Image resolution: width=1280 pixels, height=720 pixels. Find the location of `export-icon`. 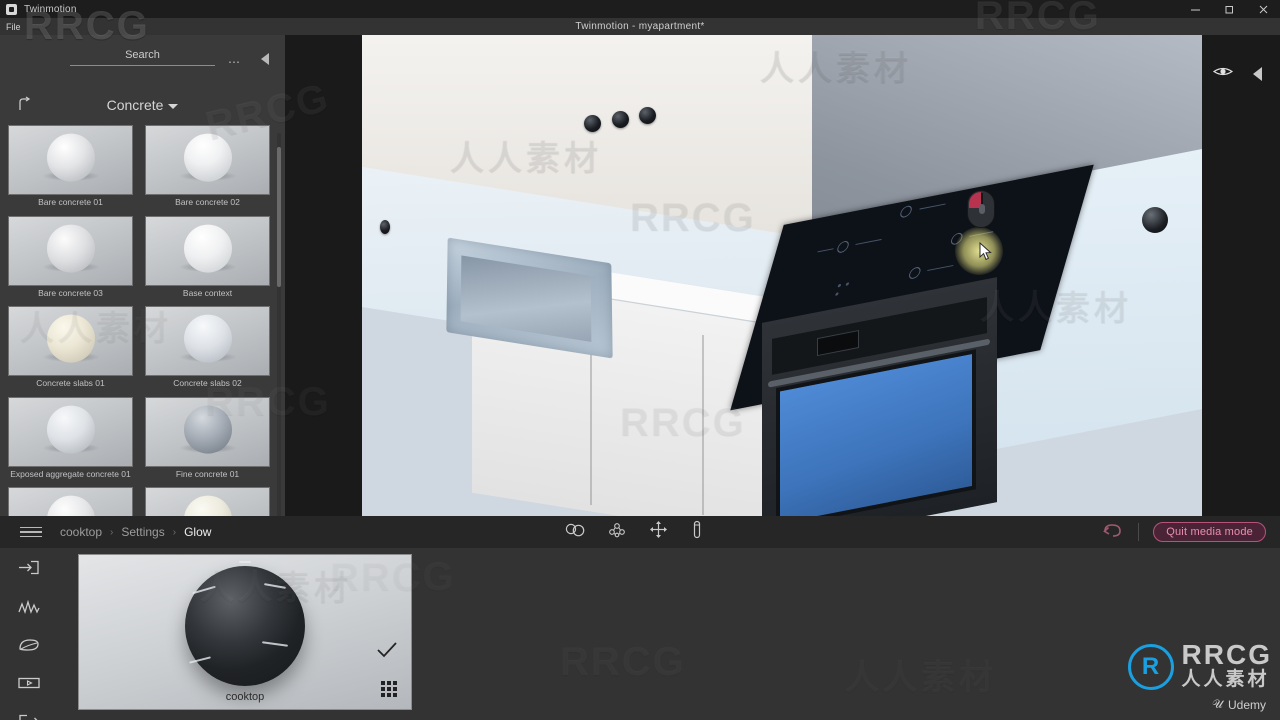

export-icon is located at coordinates (29, 717).